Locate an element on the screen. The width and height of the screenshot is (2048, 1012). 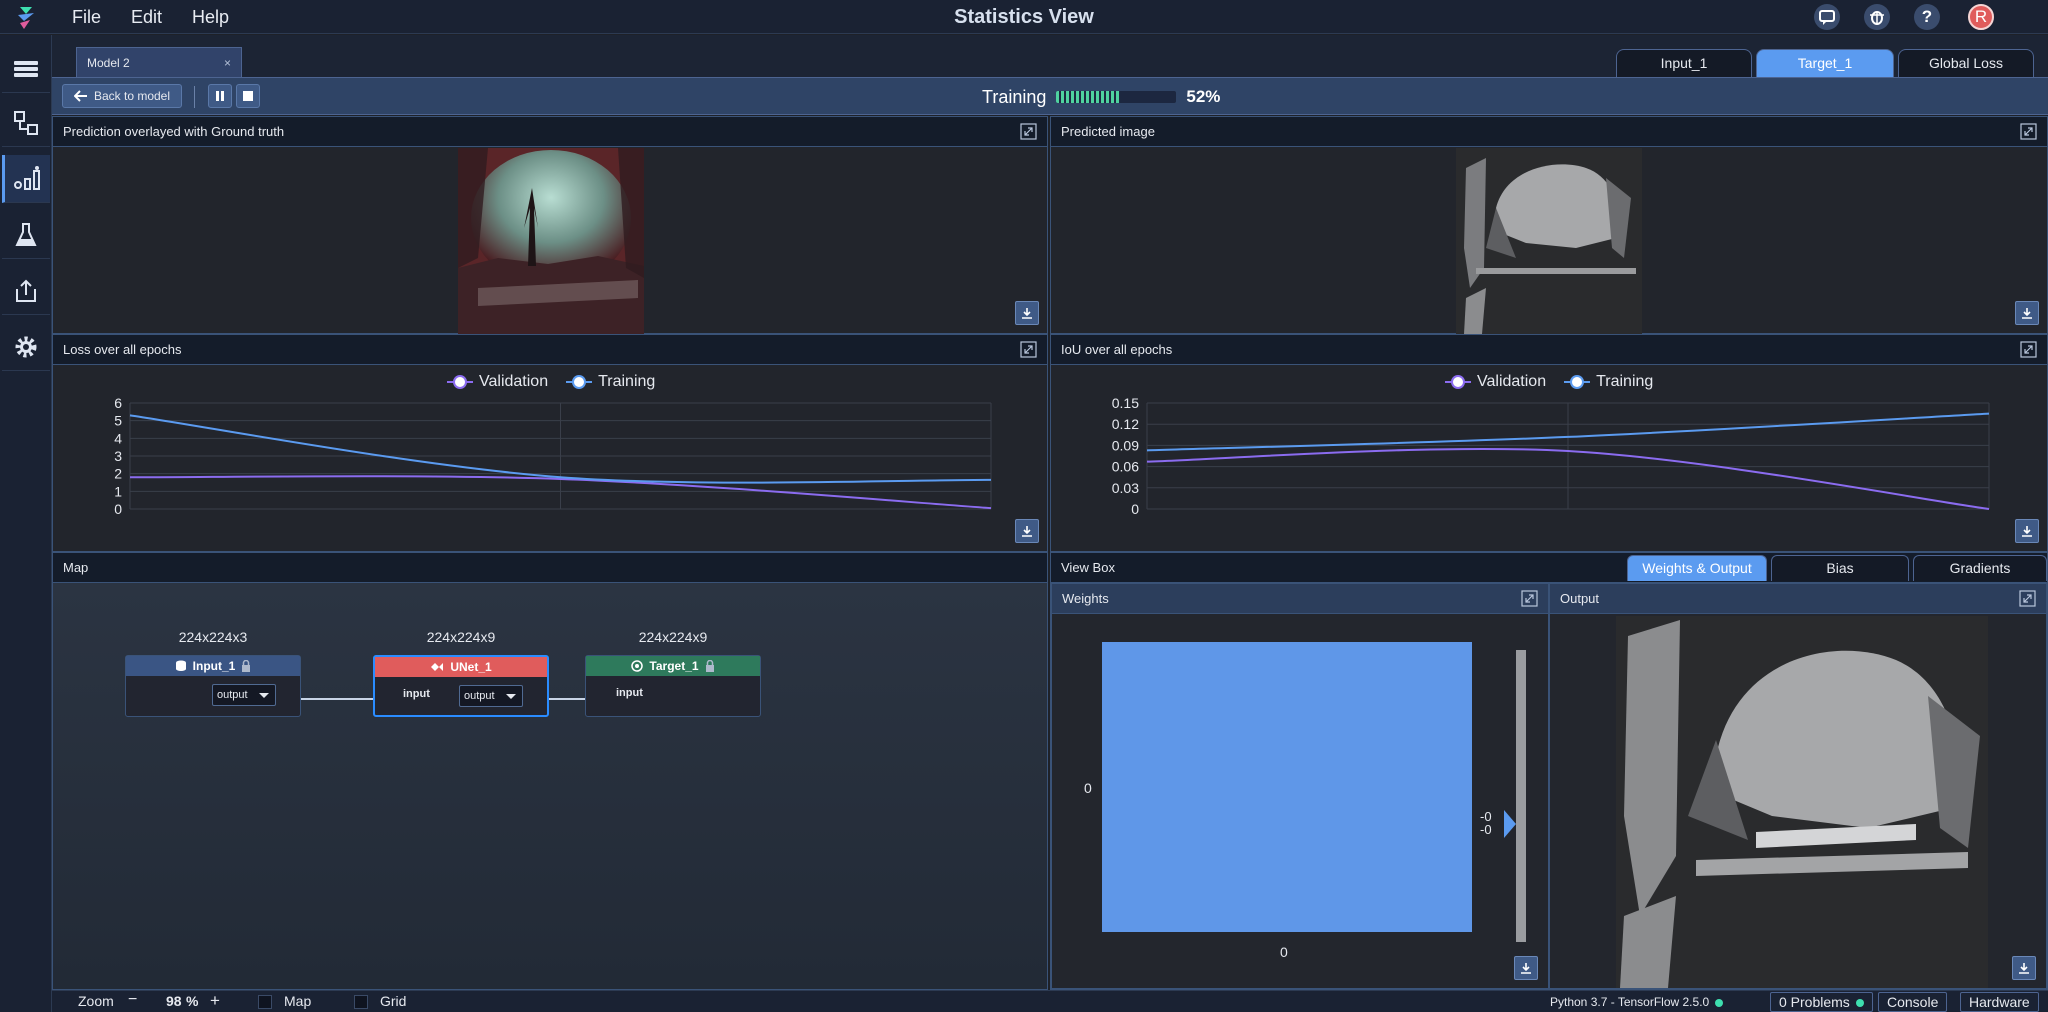
tab-weights-output: Weights & Output is located at coordinates (1697, 568).